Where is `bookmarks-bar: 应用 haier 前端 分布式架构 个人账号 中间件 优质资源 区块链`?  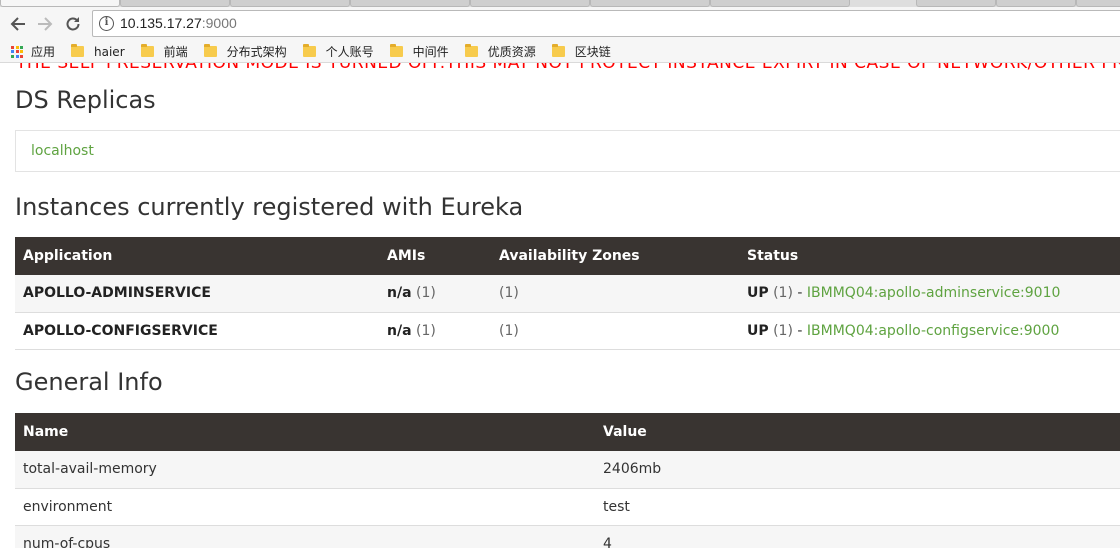
bookmarks-bar: 应用 haier 前端 分布式架构 个人账号 中间件 优质资源 区块链 is located at coordinates (560, 52).